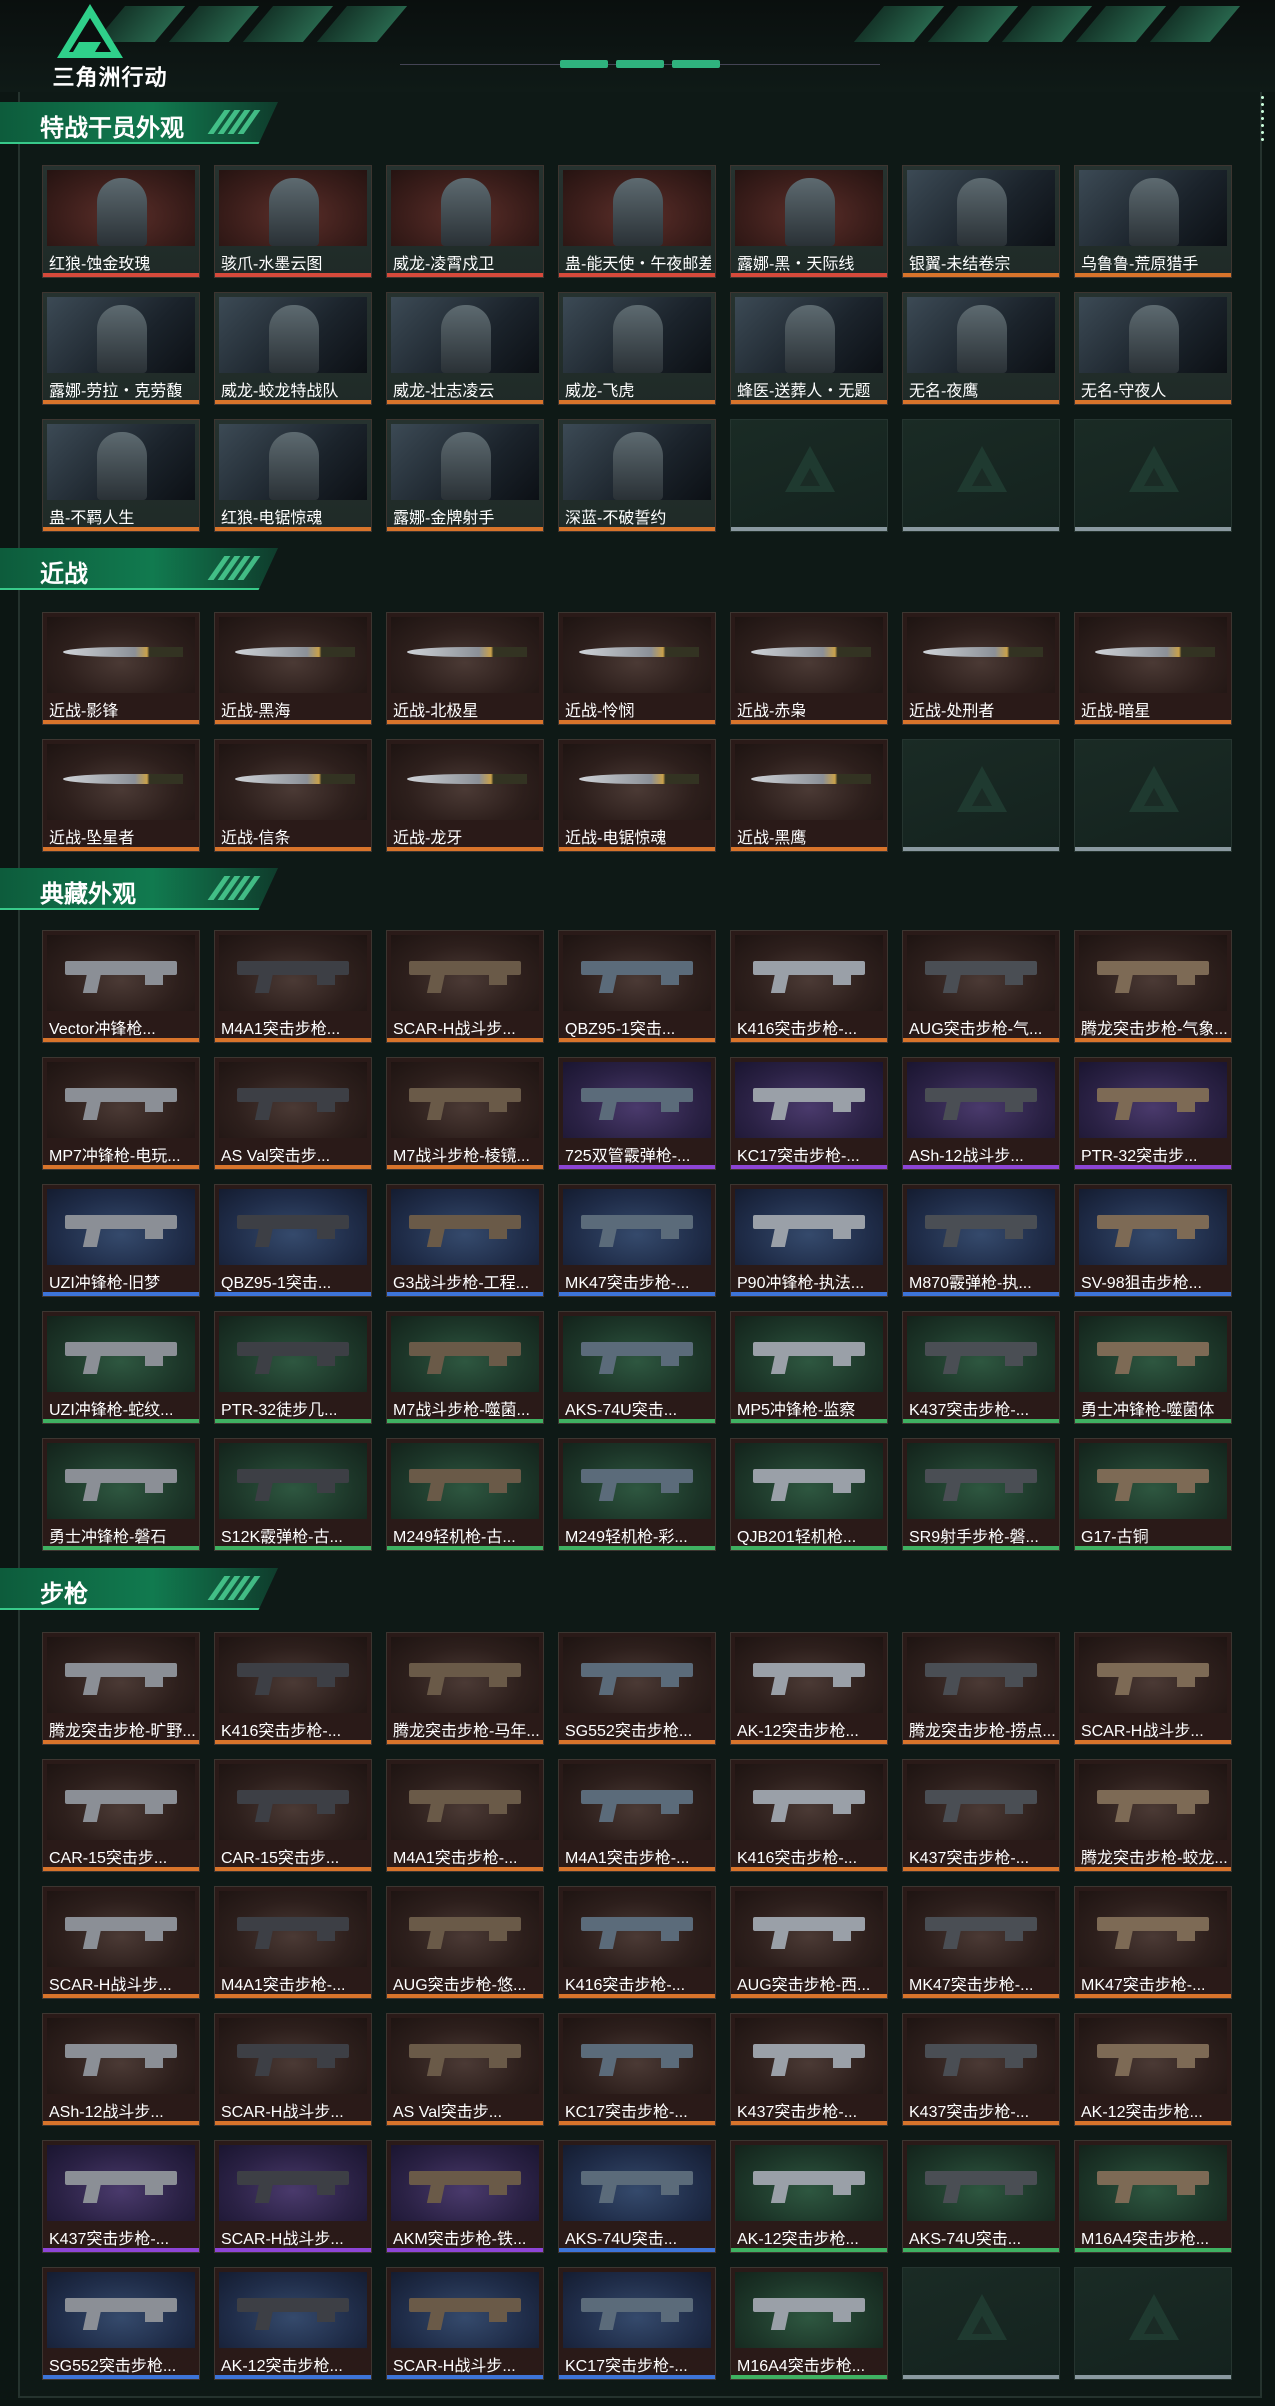 The image size is (1275, 2406). Describe the element at coordinates (465, 795) in the screenshot. I see `melee-skin-card: 近战-龙牙` at that location.